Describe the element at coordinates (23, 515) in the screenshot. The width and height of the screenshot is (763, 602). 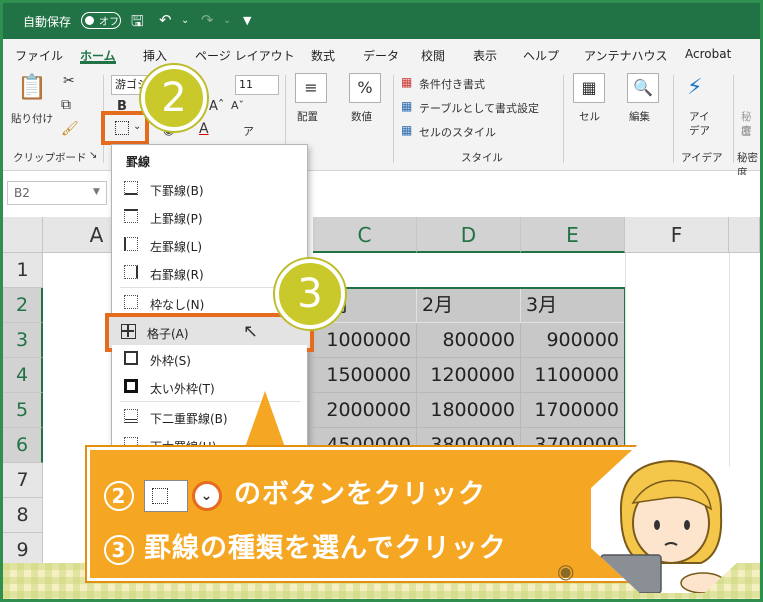
I see `row-header: 8` at that location.